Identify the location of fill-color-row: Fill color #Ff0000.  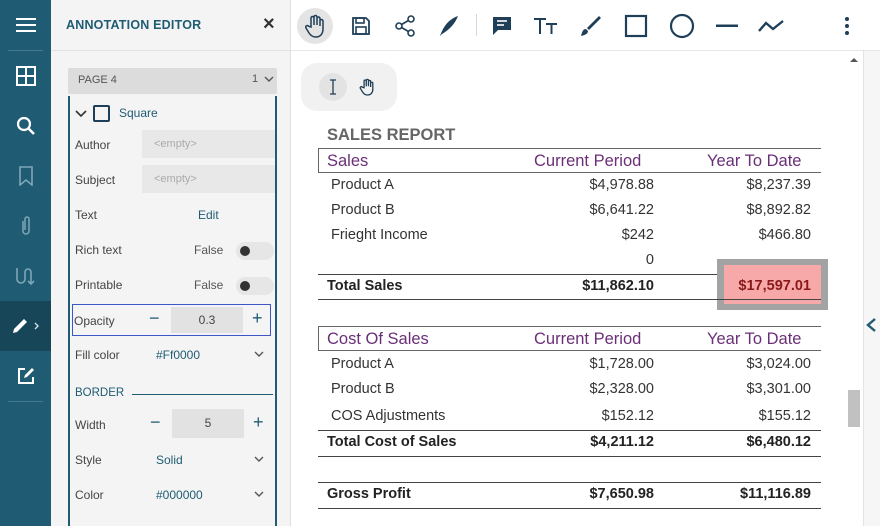
(175, 354).